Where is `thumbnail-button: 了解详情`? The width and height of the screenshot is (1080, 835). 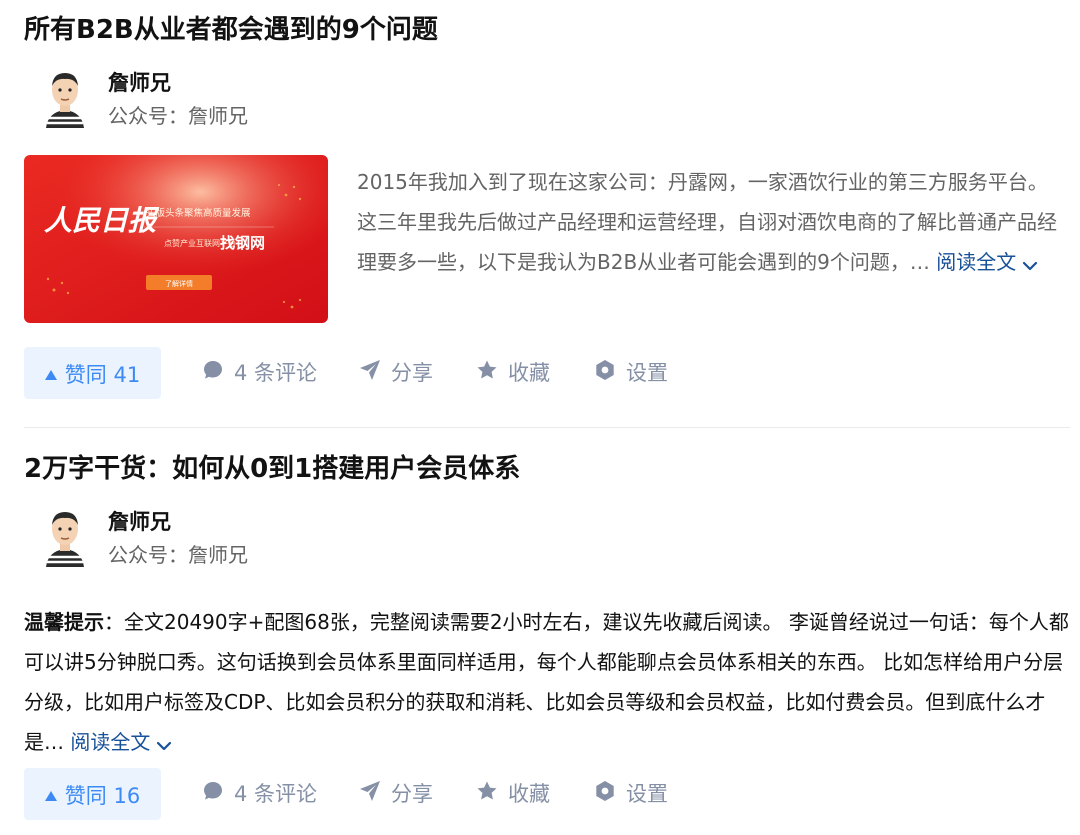
thumbnail-button: 了解详情 is located at coordinates (179, 283).